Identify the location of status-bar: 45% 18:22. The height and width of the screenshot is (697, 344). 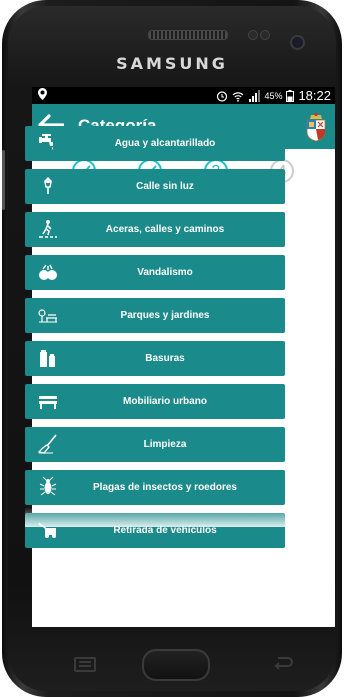
(183, 95).